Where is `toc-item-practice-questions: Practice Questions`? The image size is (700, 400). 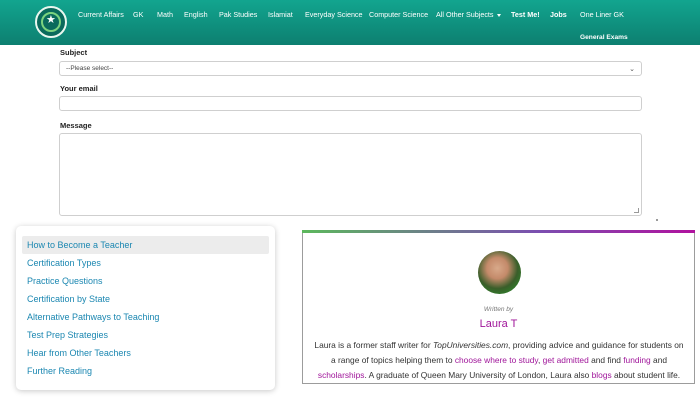
toc-item-practice-questions: Practice Questions is located at coordinates (145, 281).